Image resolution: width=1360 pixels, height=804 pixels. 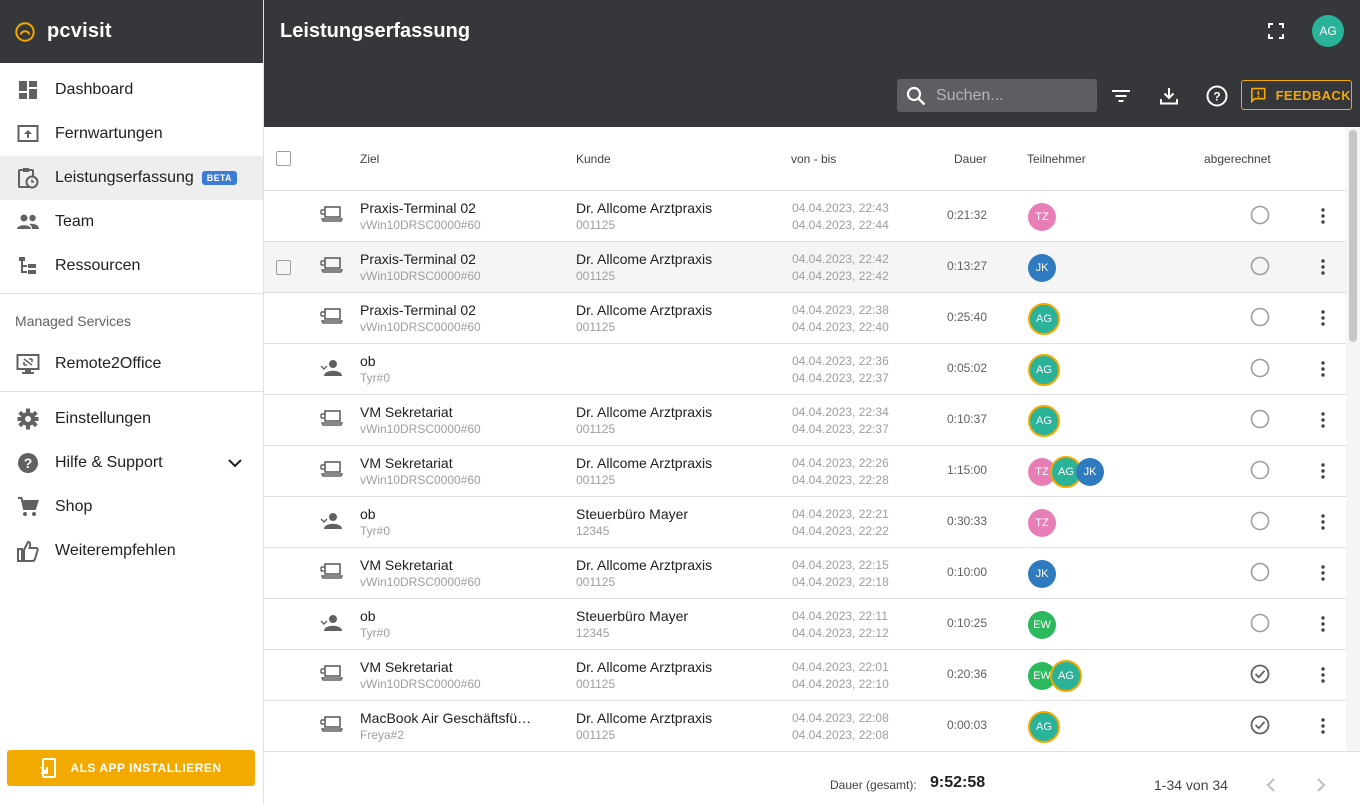 I want to click on filter-button, so click(x=1121, y=96).